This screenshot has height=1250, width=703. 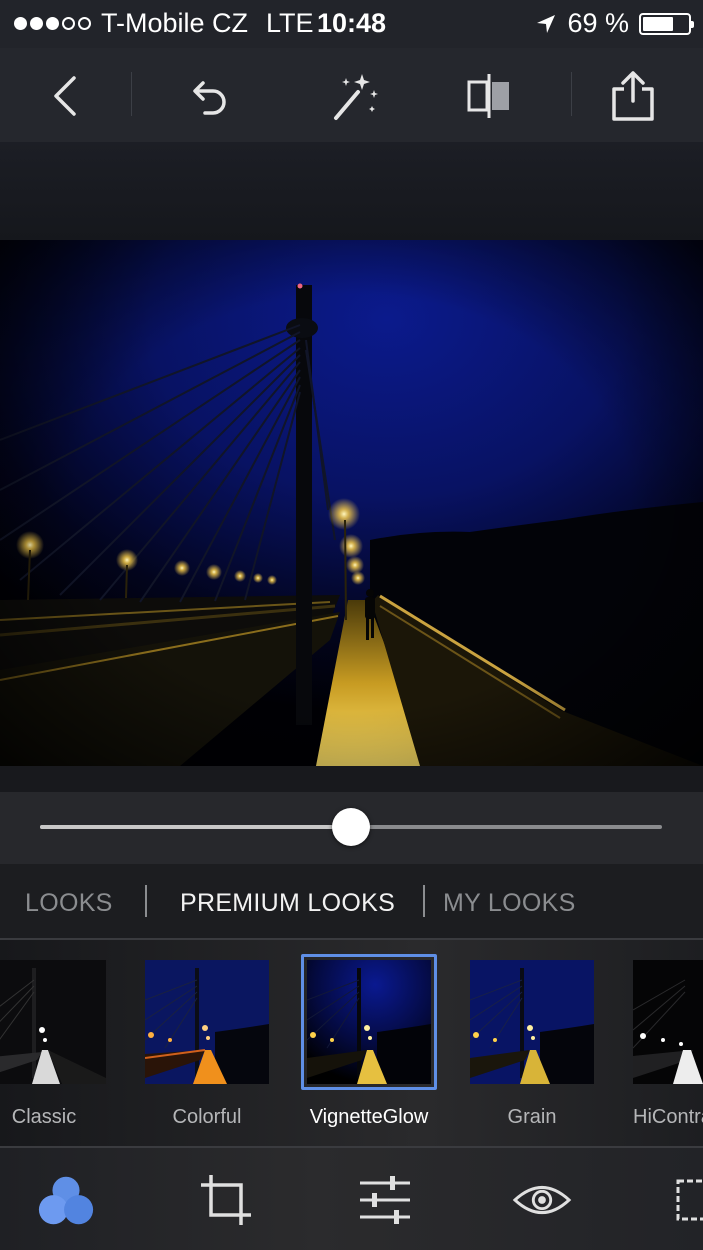 What do you see at coordinates (689, 1200) in the screenshot?
I see `selective-icon` at bounding box center [689, 1200].